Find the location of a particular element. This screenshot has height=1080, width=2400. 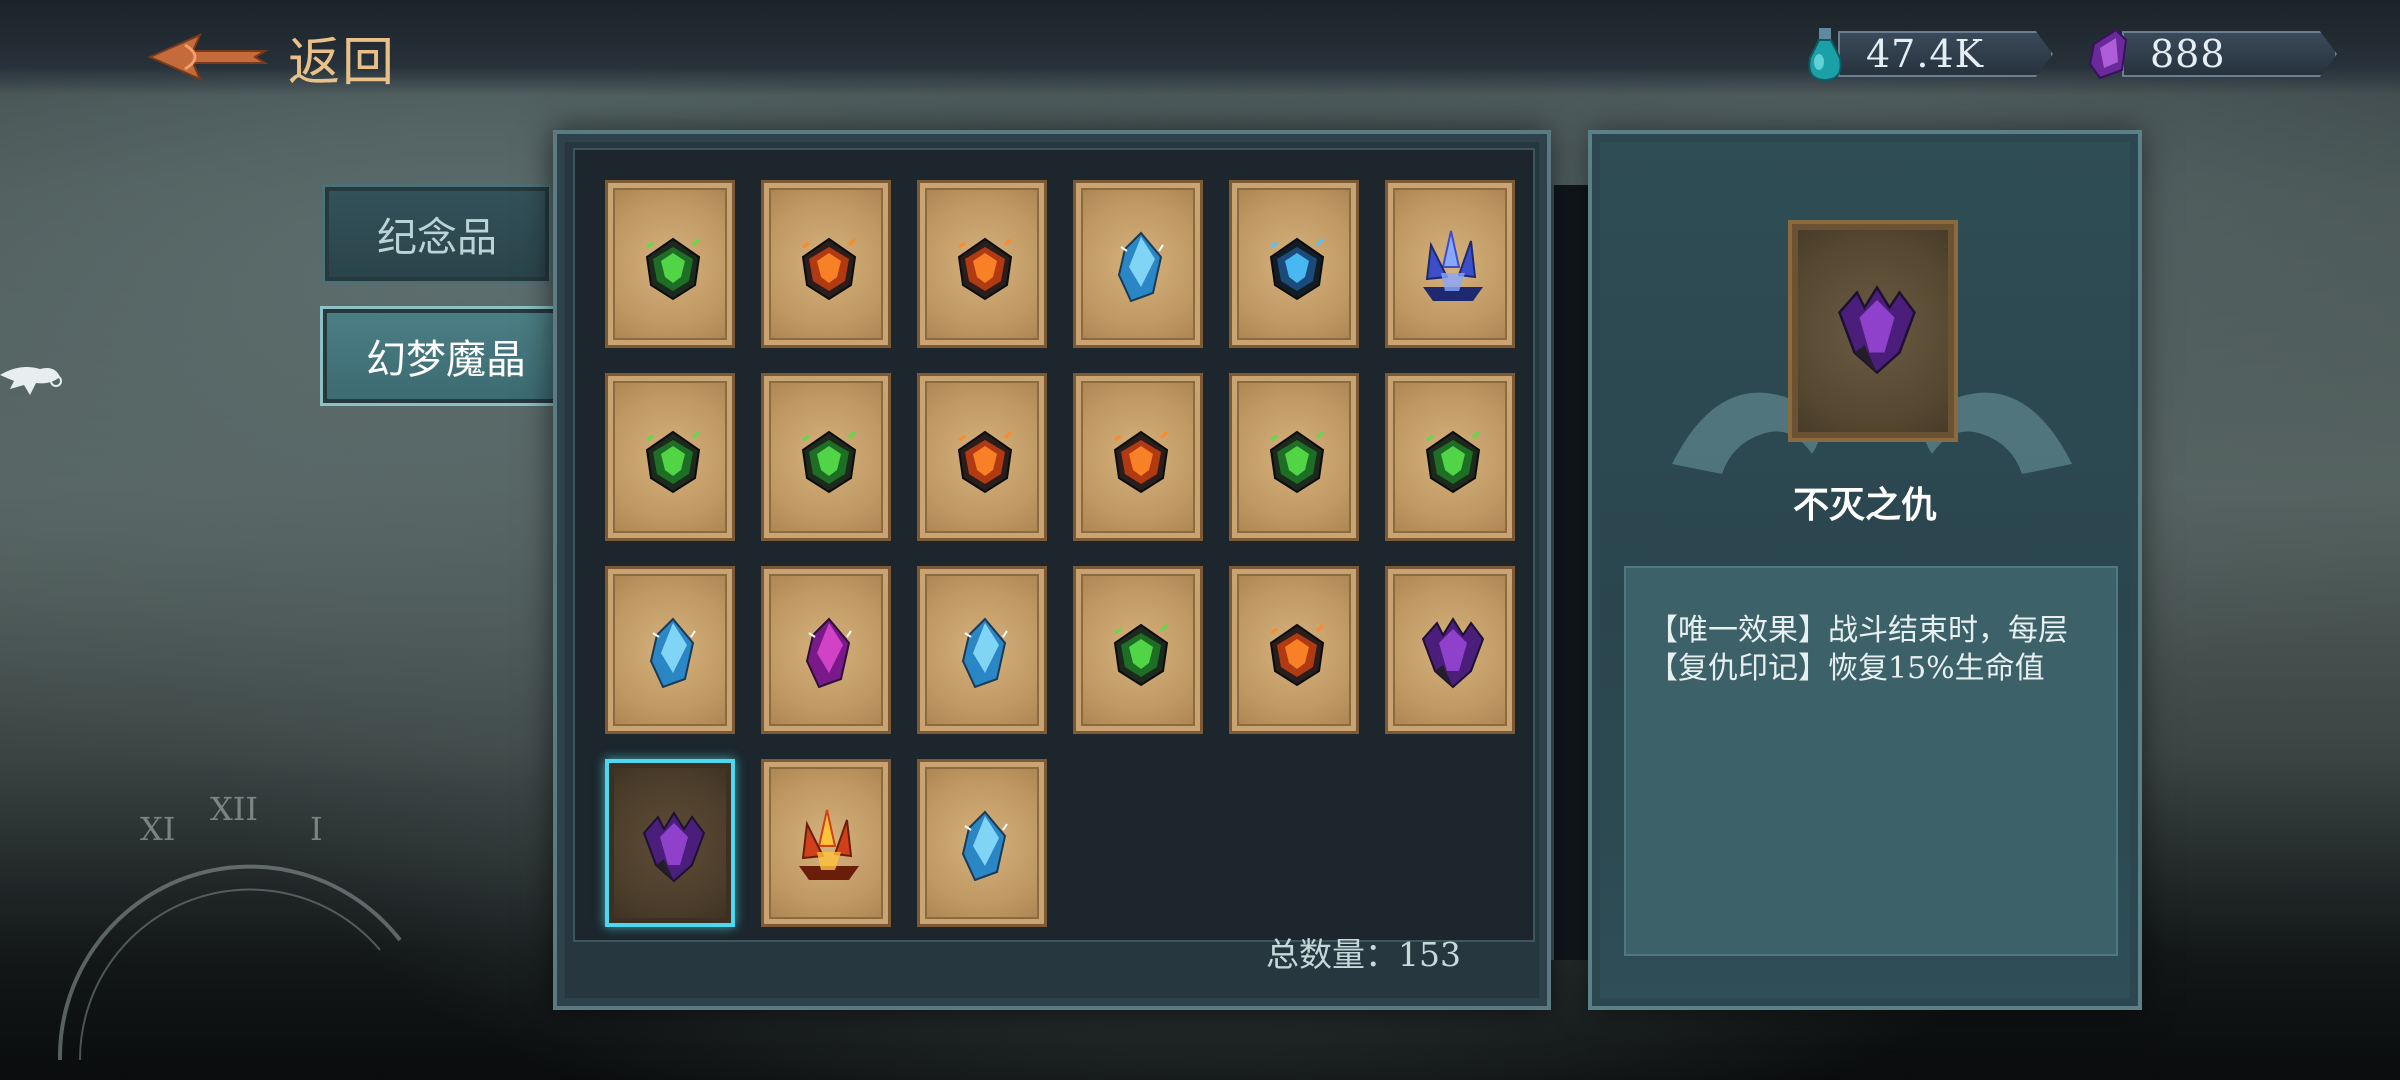

svg-text: I is located at coordinates (316, 829).